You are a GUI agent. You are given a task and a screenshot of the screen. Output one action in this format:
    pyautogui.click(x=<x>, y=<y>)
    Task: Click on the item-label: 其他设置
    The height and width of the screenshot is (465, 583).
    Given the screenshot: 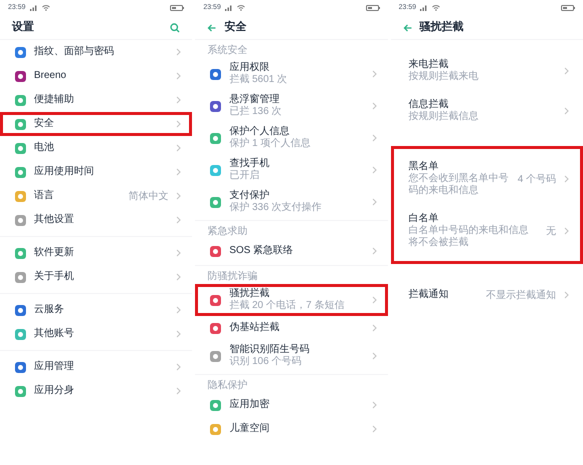 What is the action you would take?
    pyautogui.click(x=54, y=220)
    